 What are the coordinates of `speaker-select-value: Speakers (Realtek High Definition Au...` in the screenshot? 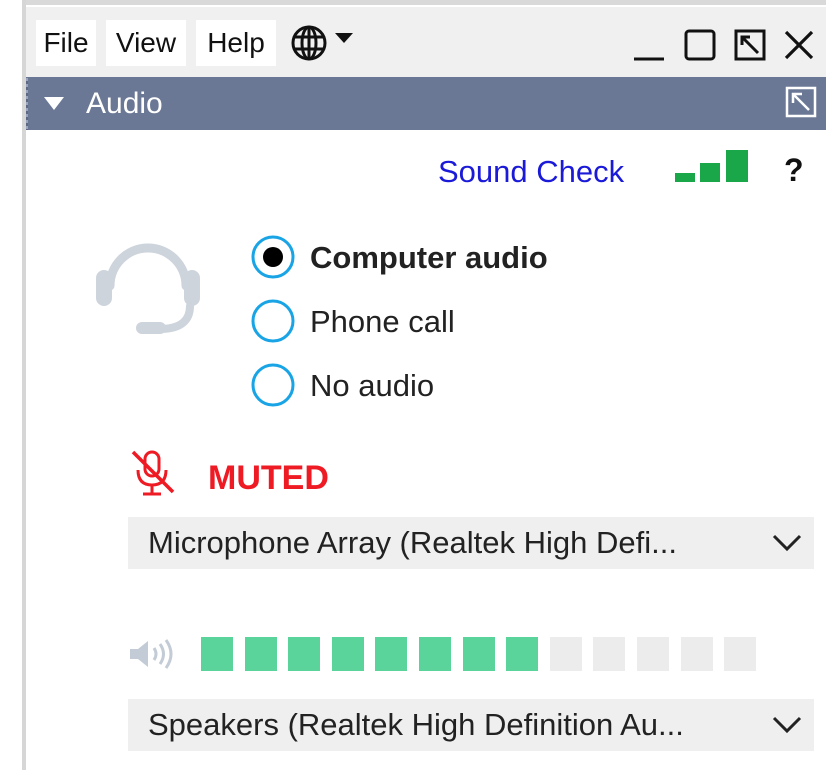 It's located at (416, 724).